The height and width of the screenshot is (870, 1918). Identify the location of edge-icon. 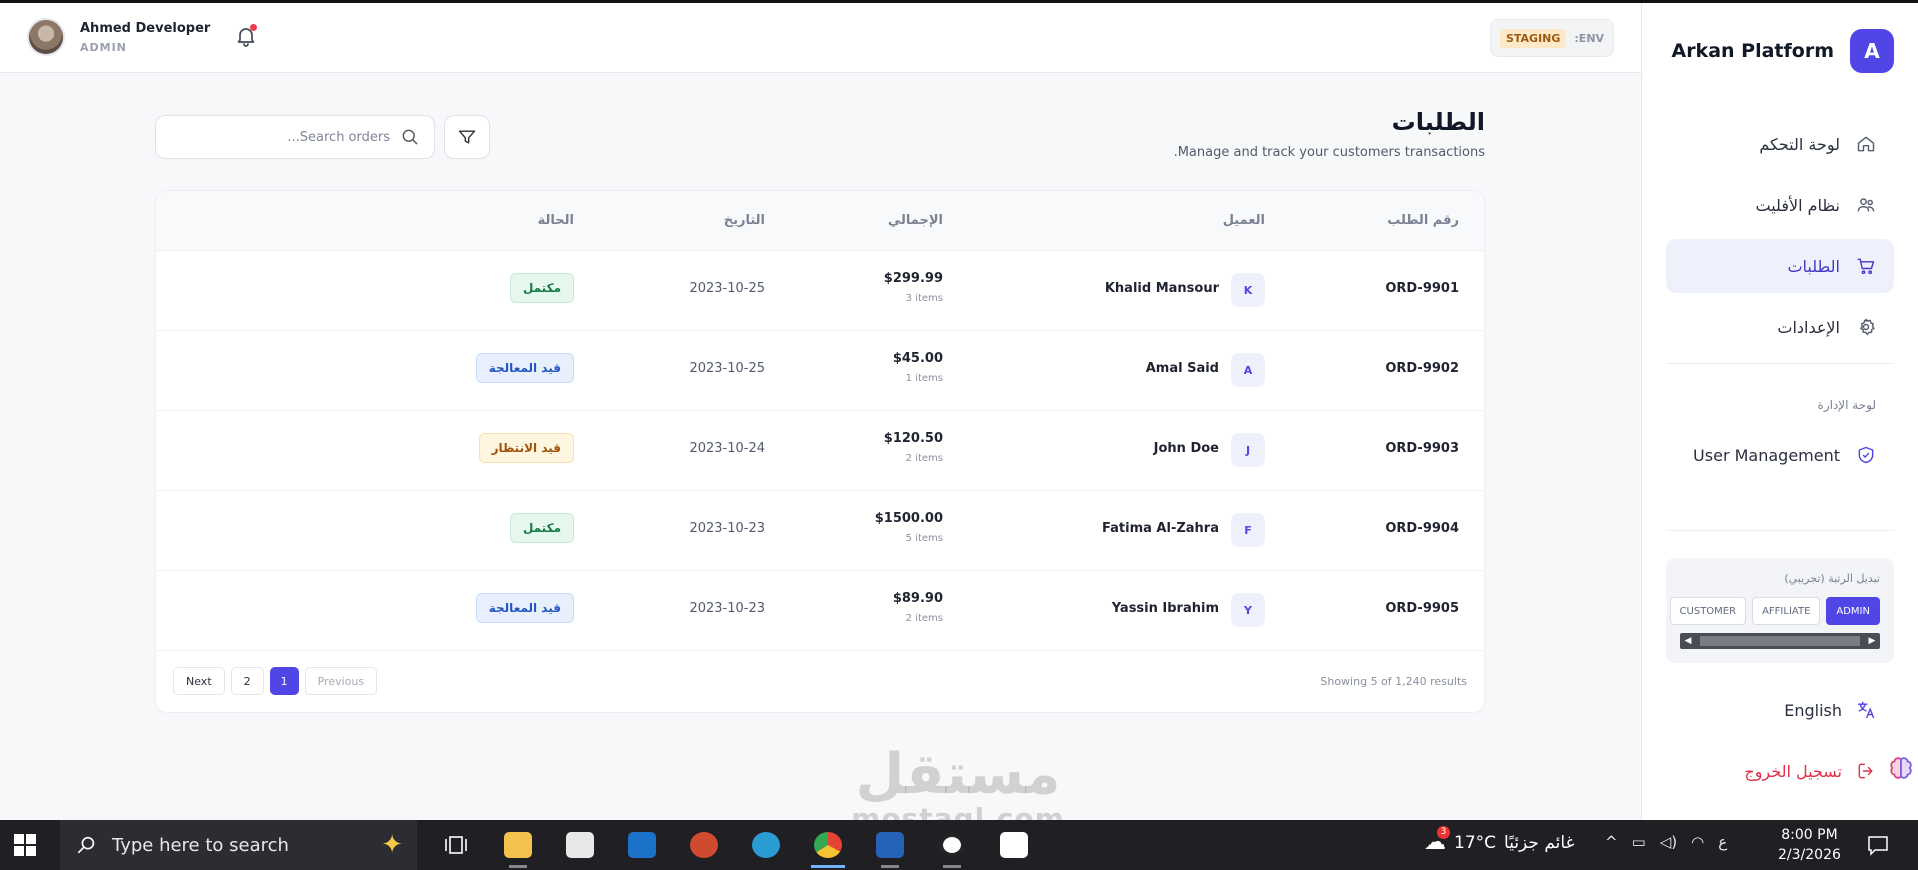
(766, 845).